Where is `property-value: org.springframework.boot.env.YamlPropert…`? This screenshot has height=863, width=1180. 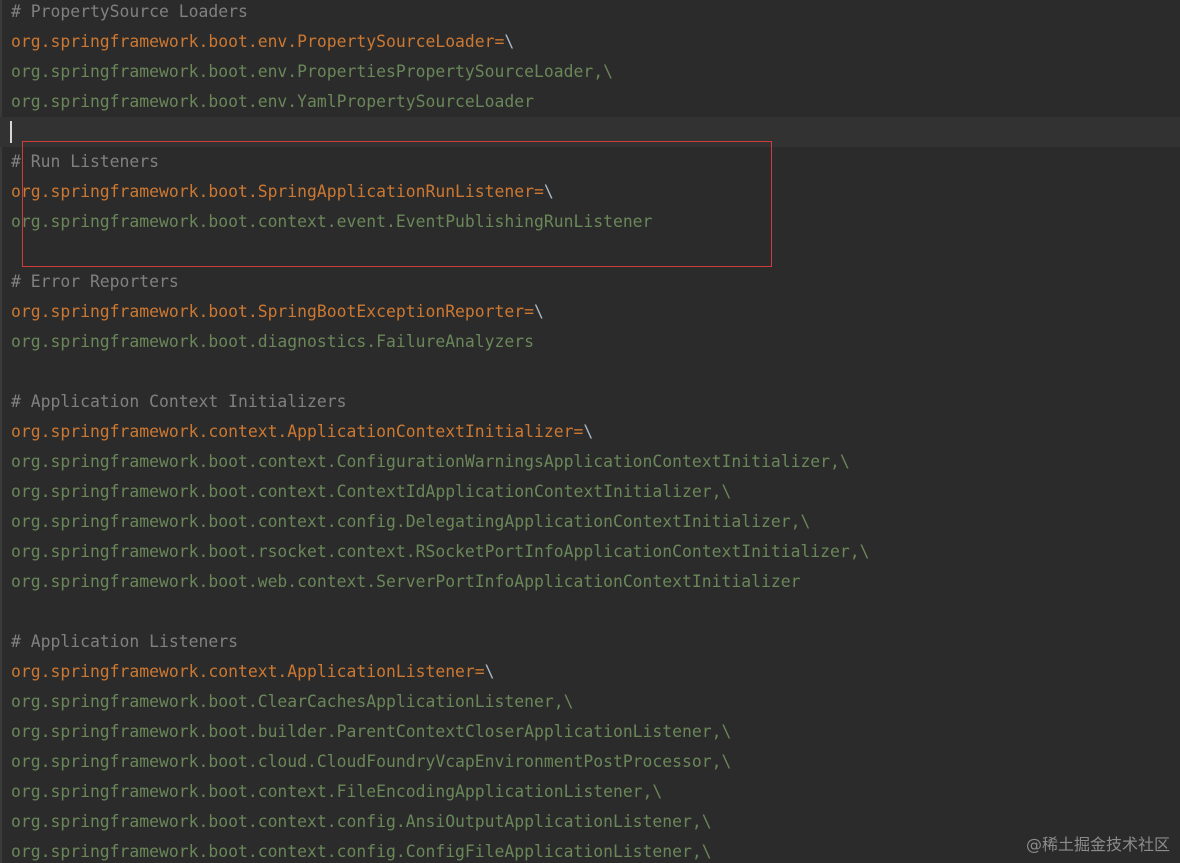
property-value: org.springframework.boot.env.YamlPropert… is located at coordinates (273, 101).